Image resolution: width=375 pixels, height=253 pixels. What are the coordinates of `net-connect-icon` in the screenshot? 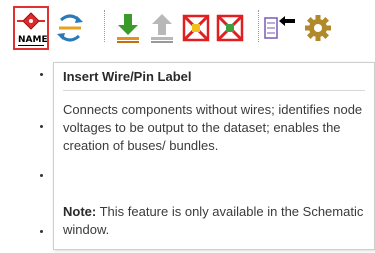 It's located at (70, 28).